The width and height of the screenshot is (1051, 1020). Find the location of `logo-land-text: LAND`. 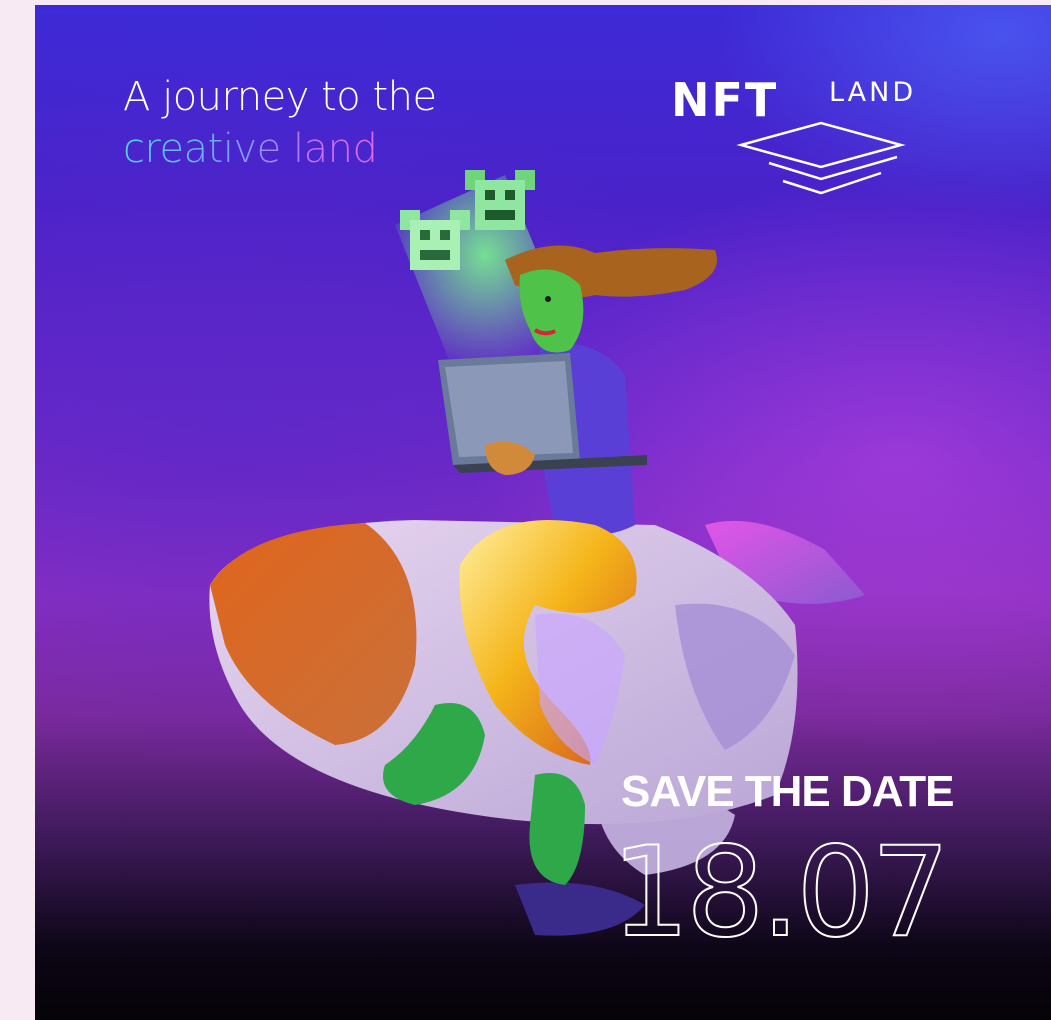

logo-land-text: LAND is located at coordinates (873, 92).